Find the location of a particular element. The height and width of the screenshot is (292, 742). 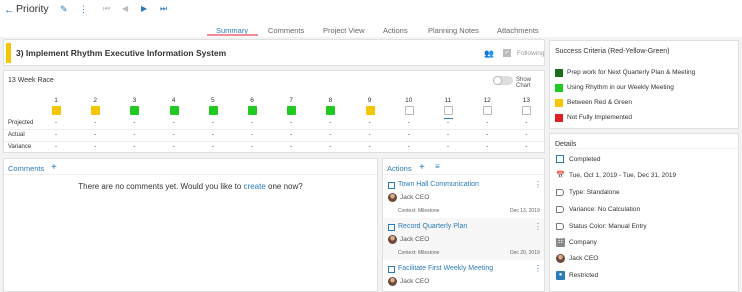

action-title: Facilitate First Weekly Meeting is located at coordinates (445, 268).